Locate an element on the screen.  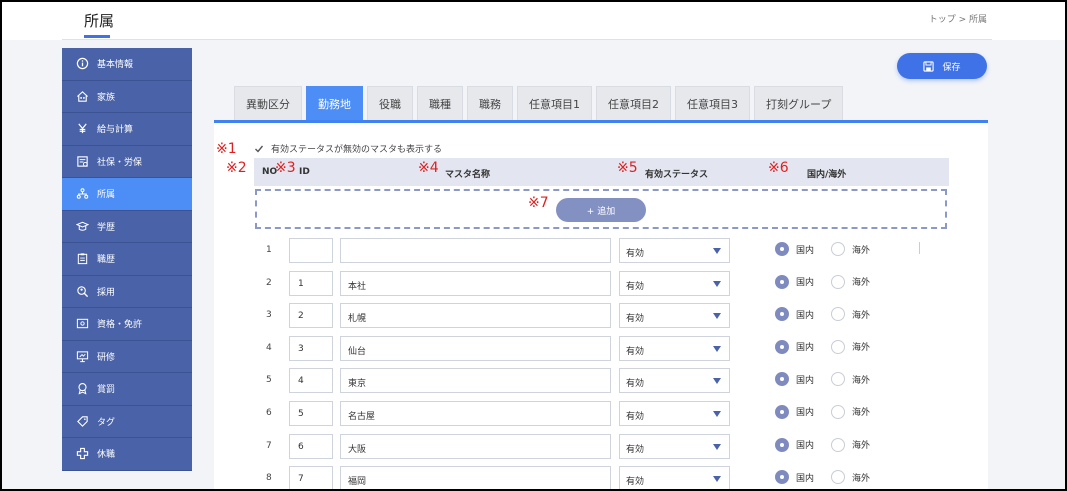
col-header-status: 有効ステータス is located at coordinates (677, 175).